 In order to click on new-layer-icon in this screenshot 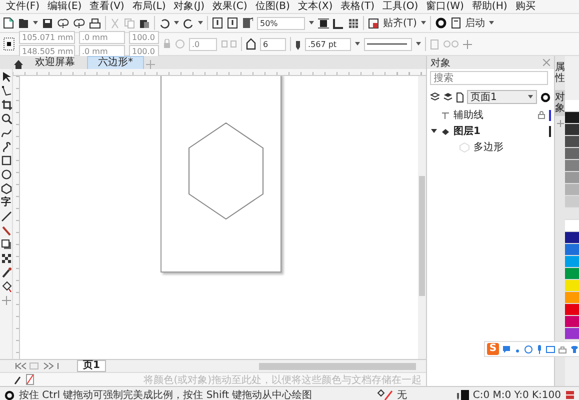, I will do `click(435, 97)`.